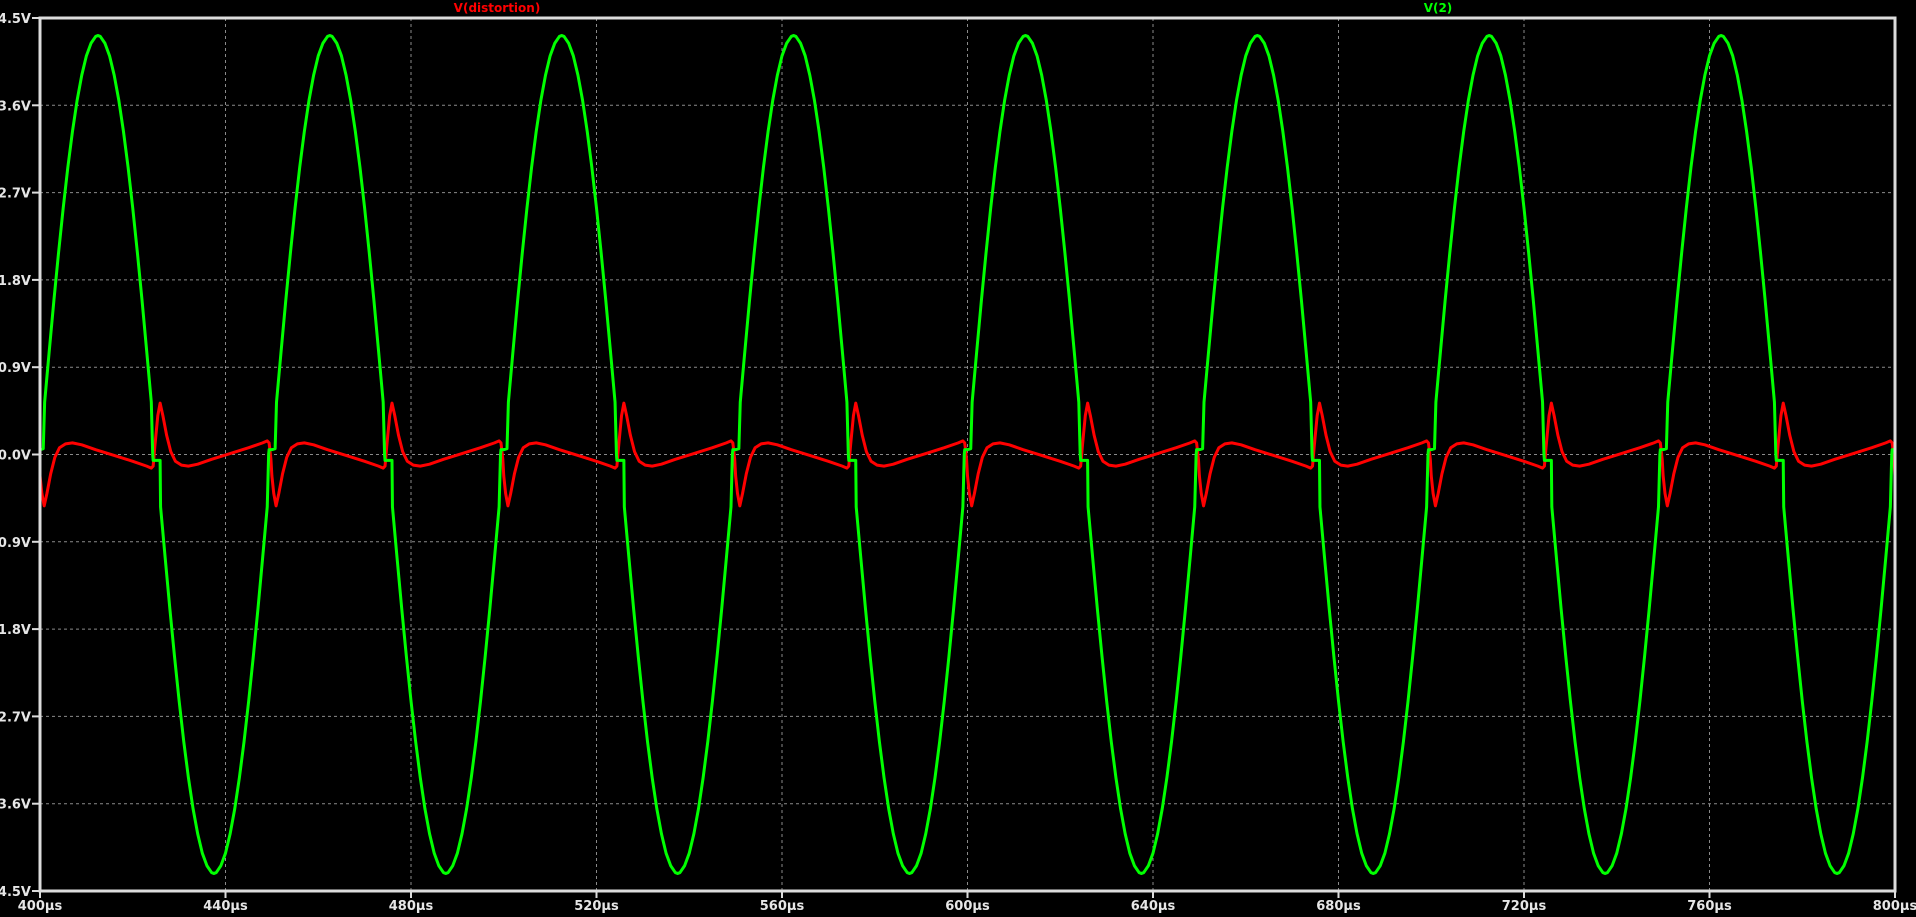 This screenshot has width=1916, height=917. What do you see at coordinates (1709, 906) in the screenshot?
I see `x-tick-label: 760µs` at bounding box center [1709, 906].